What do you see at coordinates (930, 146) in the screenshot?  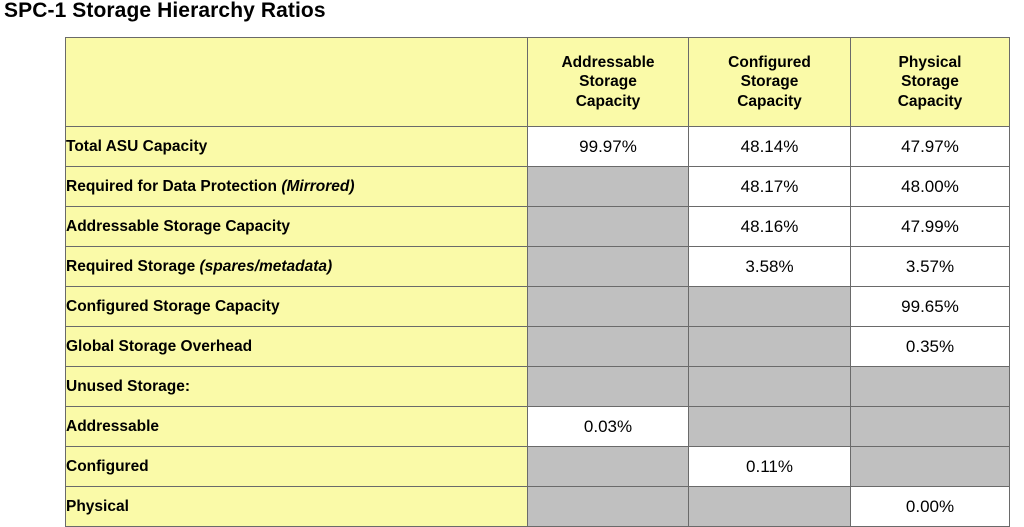 I see `table-cell-value: 47.97%` at bounding box center [930, 146].